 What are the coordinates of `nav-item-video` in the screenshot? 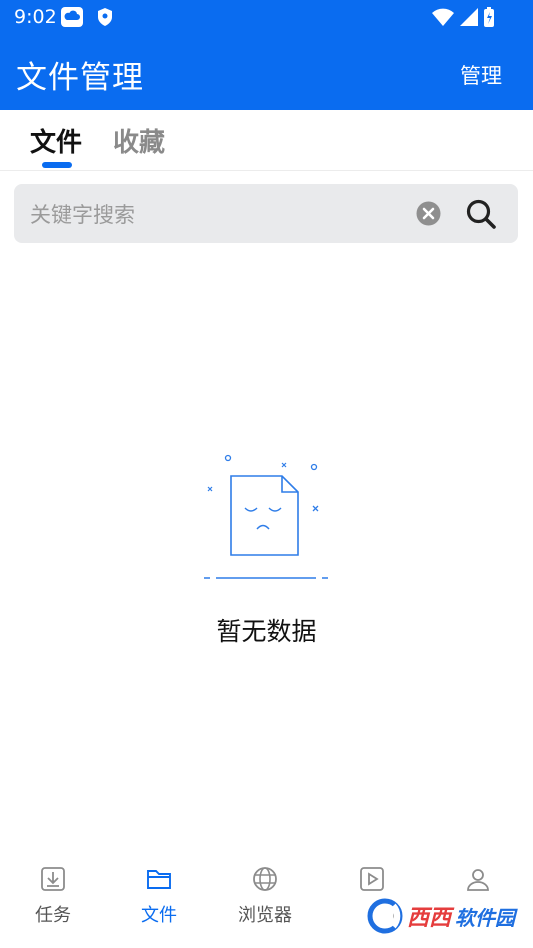 It's located at (372, 879).